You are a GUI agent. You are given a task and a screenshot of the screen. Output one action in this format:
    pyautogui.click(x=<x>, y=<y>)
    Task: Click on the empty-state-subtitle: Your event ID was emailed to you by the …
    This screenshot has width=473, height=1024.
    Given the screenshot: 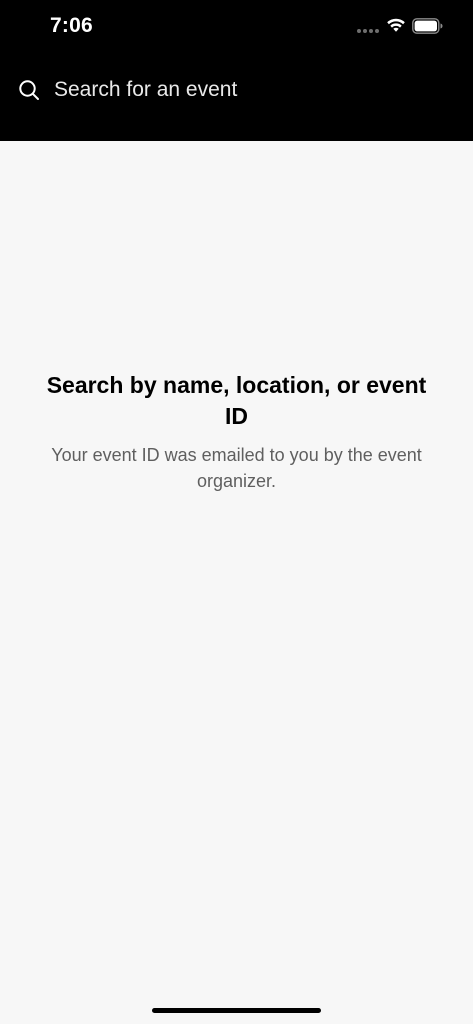 What is the action you would take?
    pyautogui.click(x=236, y=468)
    